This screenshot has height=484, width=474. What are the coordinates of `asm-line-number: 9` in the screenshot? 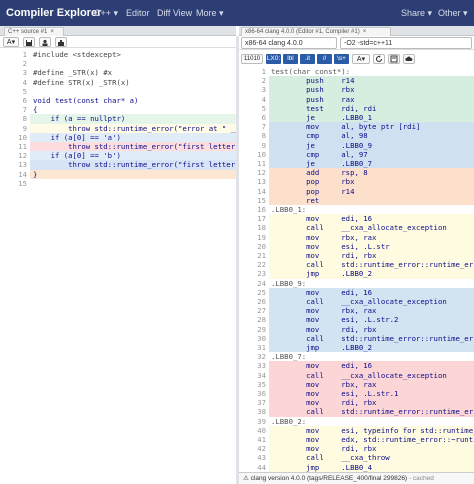 It's located at (254, 145).